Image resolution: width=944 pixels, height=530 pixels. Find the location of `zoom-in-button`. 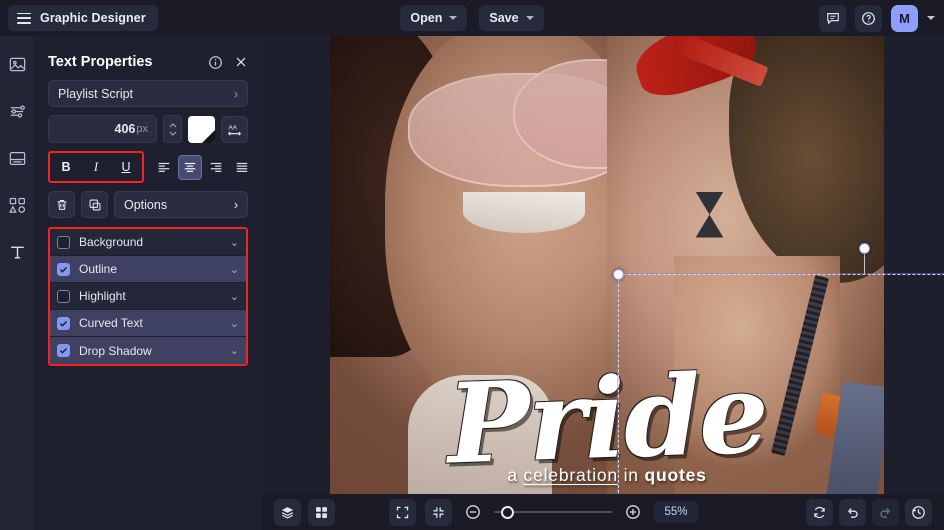

zoom-in-button is located at coordinates (633, 512).